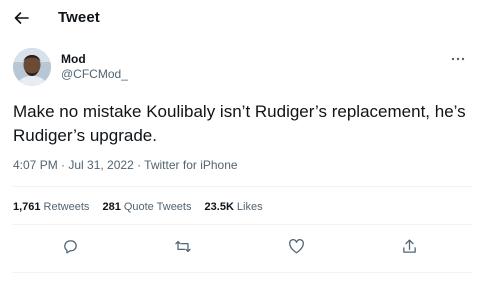 The width and height of the screenshot is (484, 281). I want to click on likes-label: Likes, so click(249, 207).